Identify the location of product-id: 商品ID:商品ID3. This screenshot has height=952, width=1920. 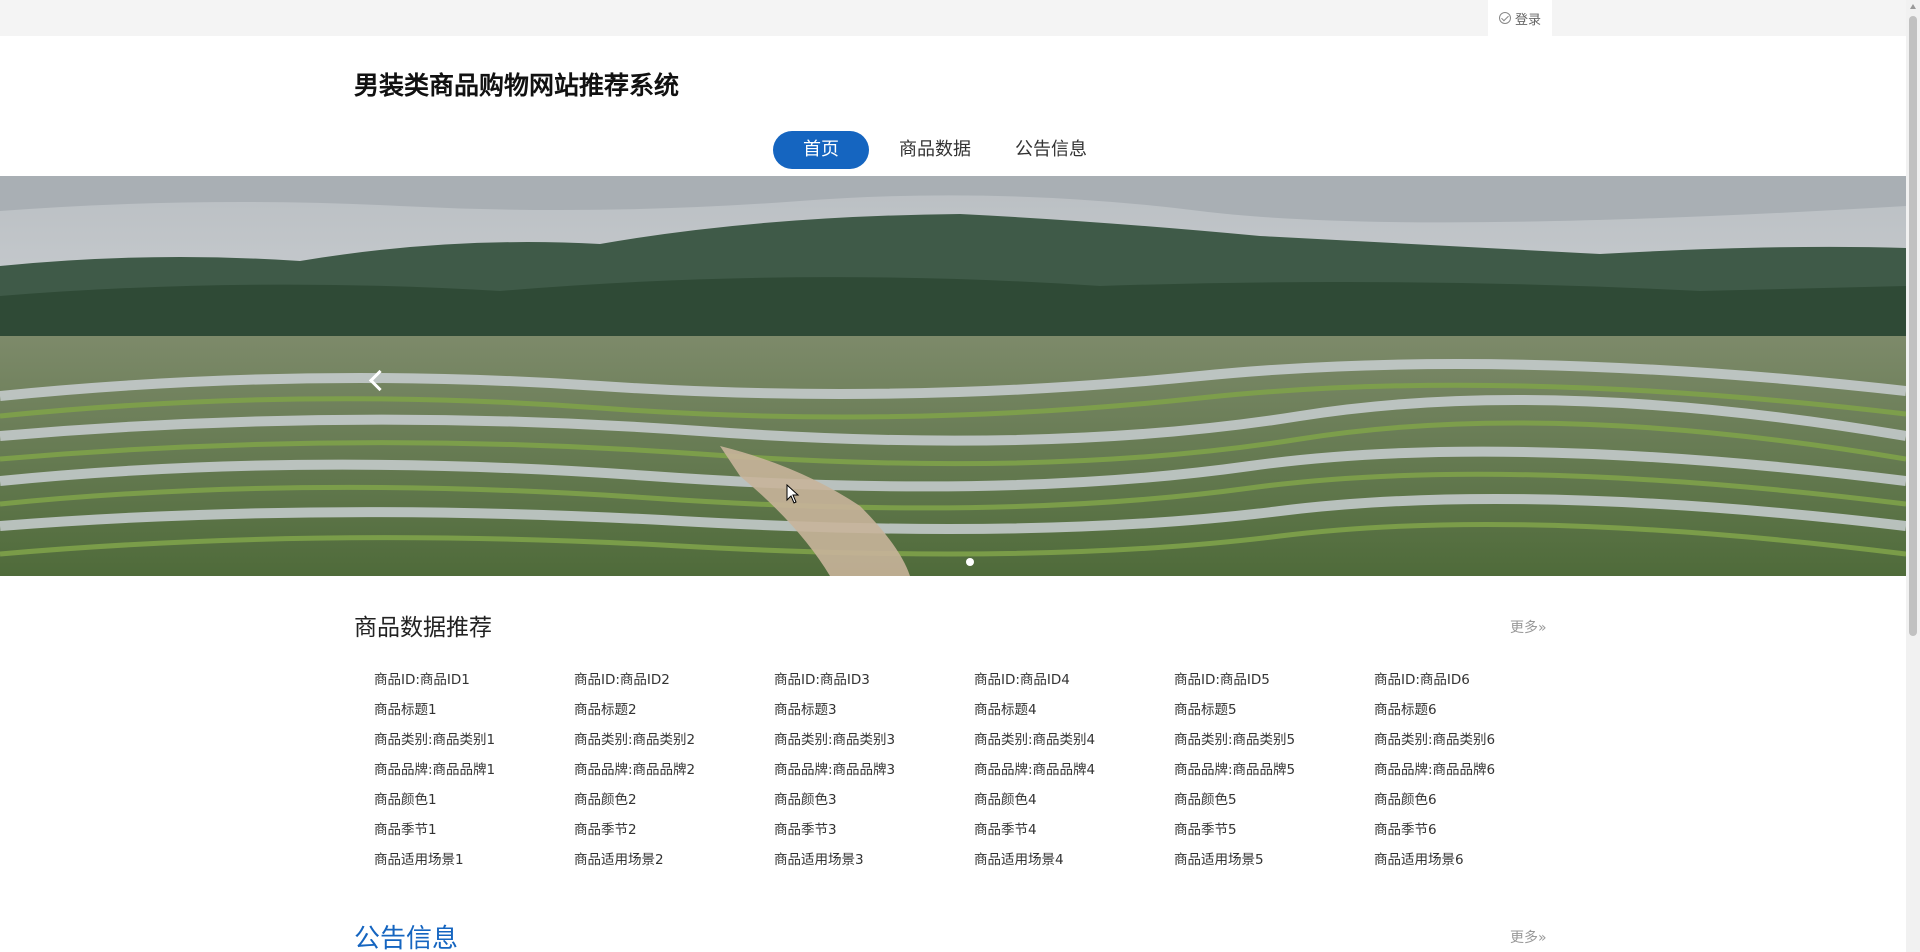
(822, 680).